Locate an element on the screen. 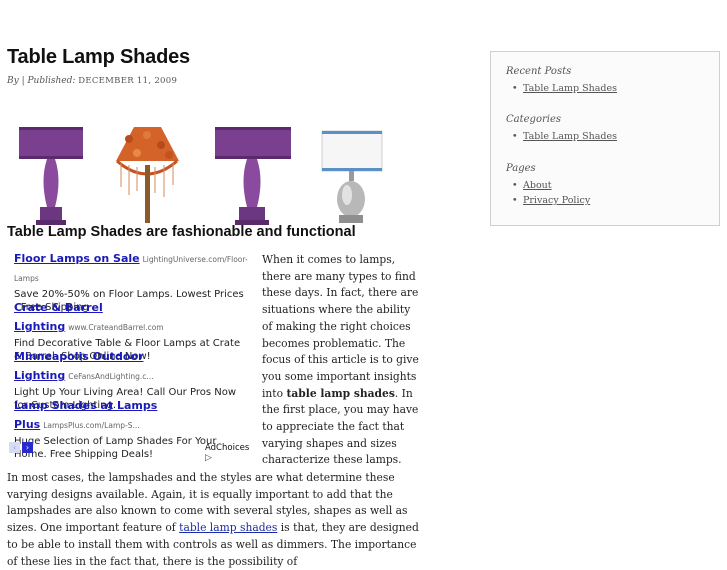 The image size is (727, 570). categories-list: Table Lamp Shades is located at coordinates (561, 136).